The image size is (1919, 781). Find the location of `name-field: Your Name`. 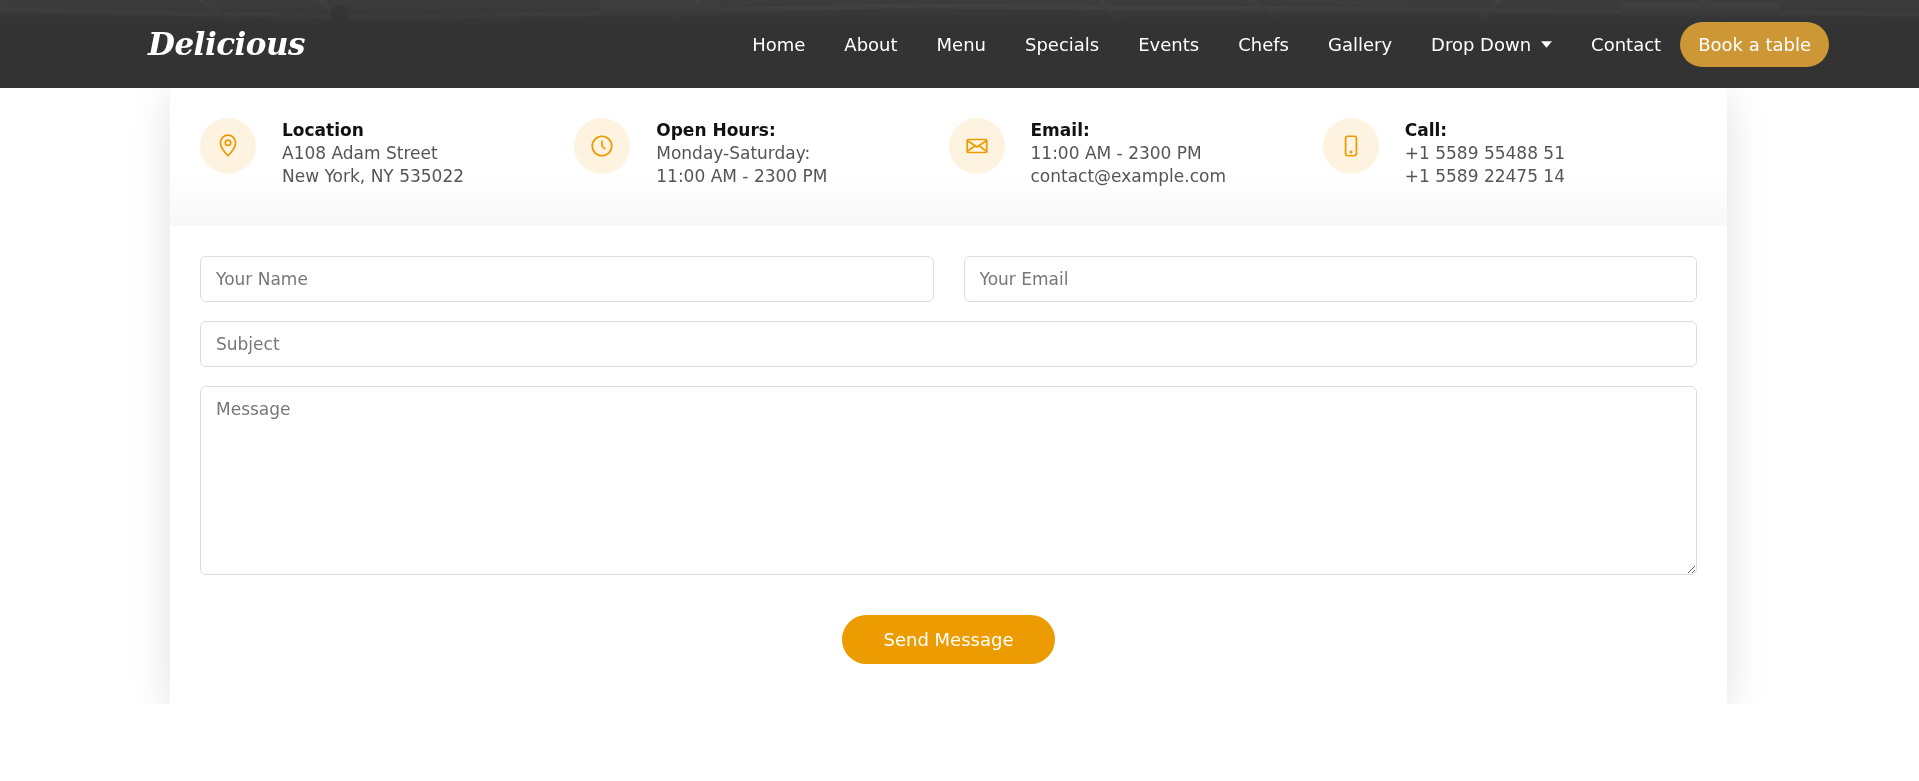

name-field: Your Name is located at coordinates (567, 279).